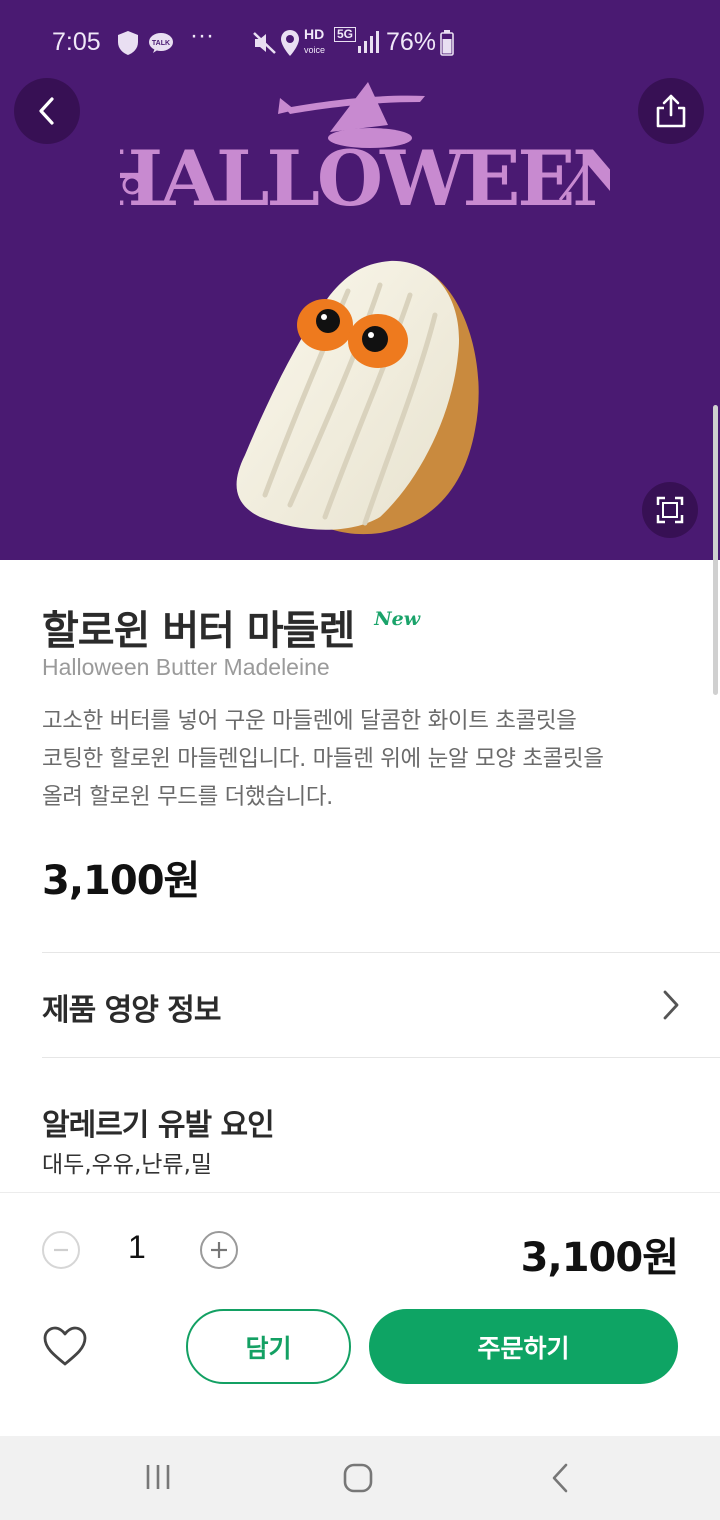  I want to click on hd-voice-label: HD voice, so click(315, 40).